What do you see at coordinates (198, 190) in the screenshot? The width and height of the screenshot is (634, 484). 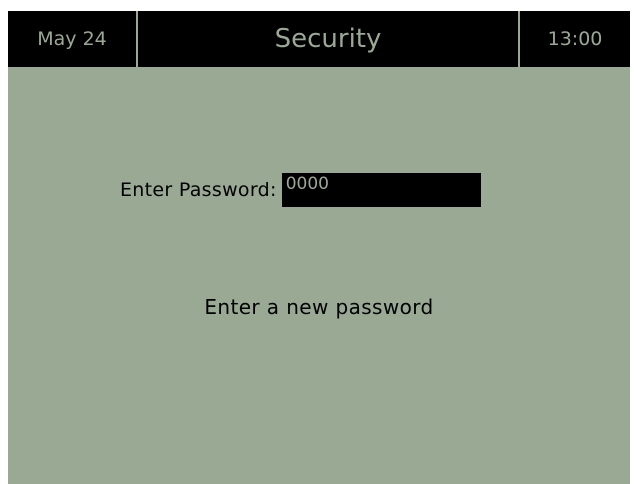 I see `password-label: Enter Password:` at bounding box center [198, 190].